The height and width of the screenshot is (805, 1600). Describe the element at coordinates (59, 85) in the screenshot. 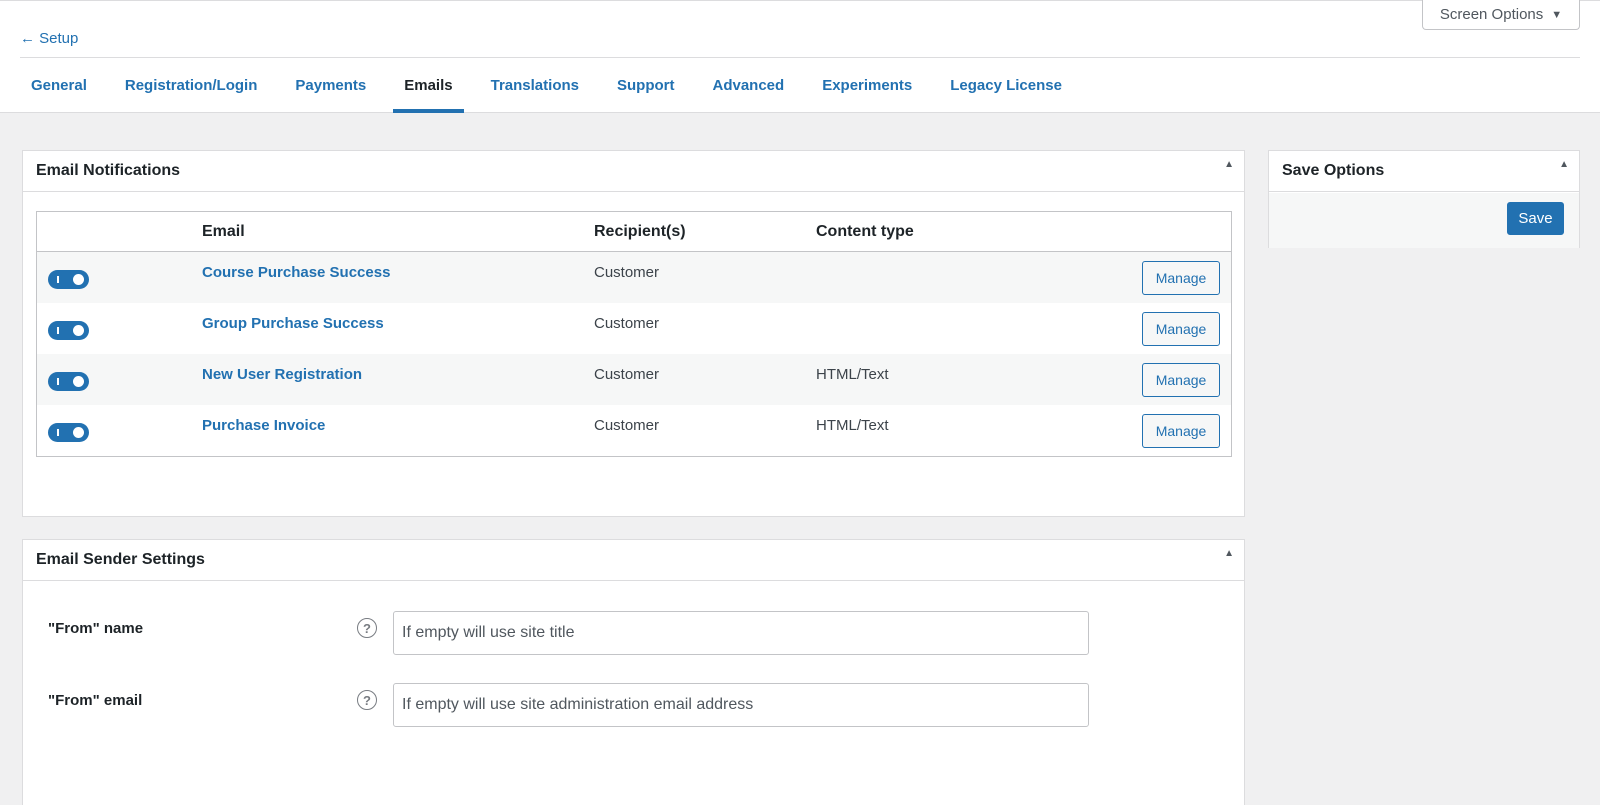

I see `tab-general: General` at that location.